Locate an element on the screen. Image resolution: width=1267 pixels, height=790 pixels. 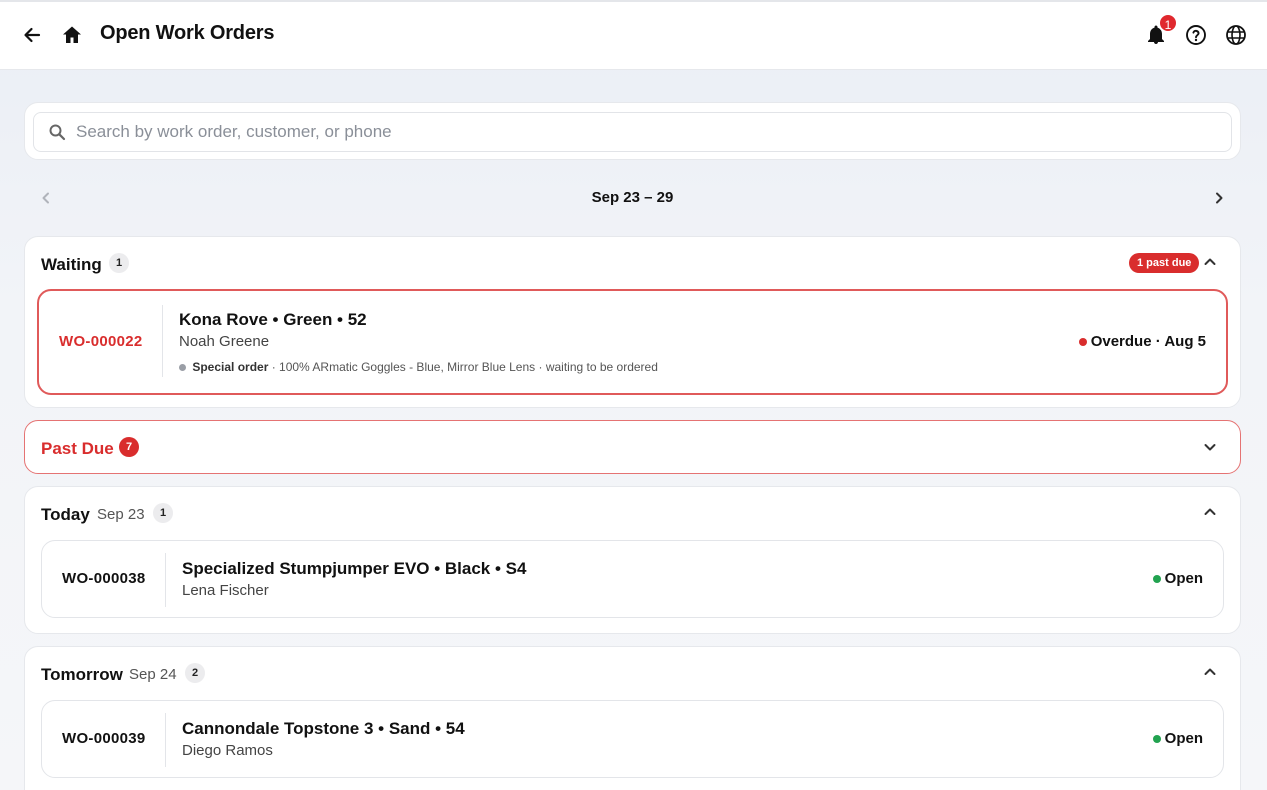
search-card is located at coordinates (632, 131).